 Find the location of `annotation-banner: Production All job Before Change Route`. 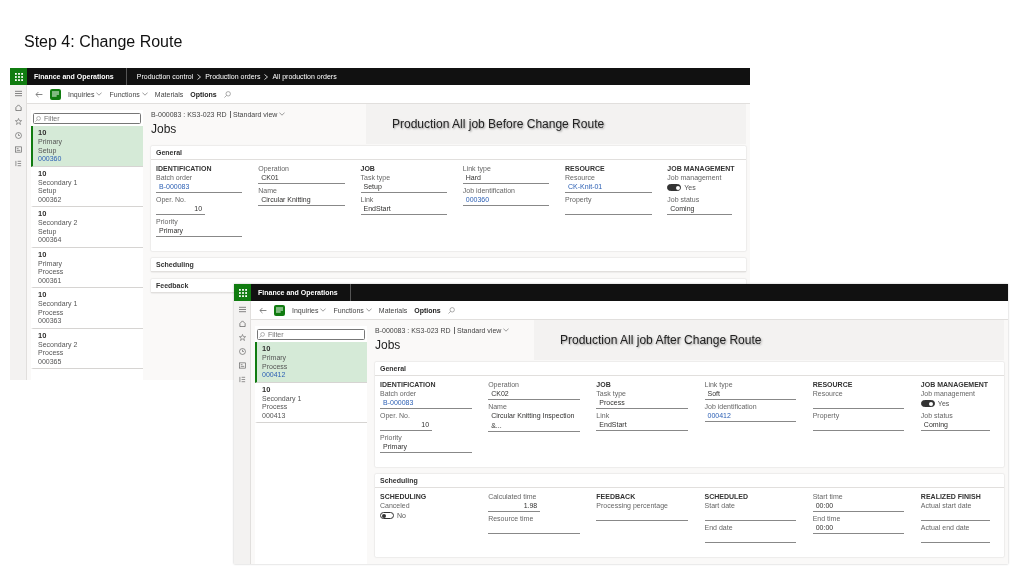

annotation-banner: Production All job Before Change Route is located at coordinates (556, 124).